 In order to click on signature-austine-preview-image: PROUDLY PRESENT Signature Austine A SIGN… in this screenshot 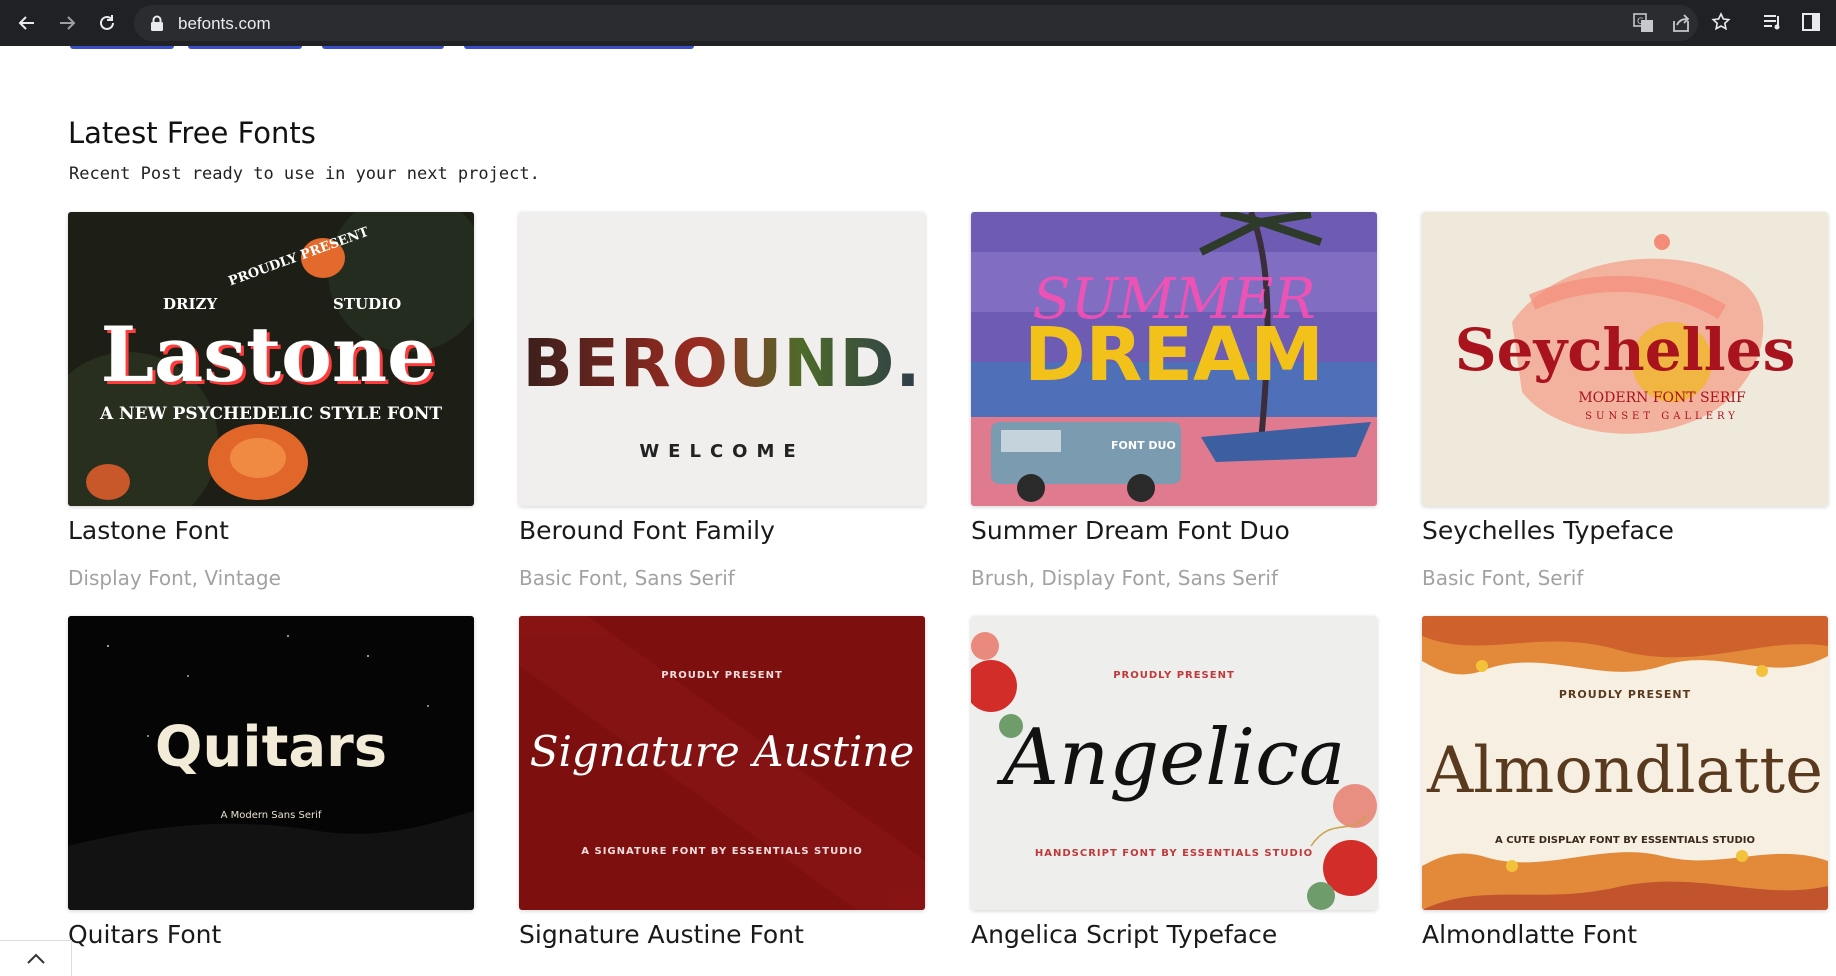, I will do `click(722, 763)`.